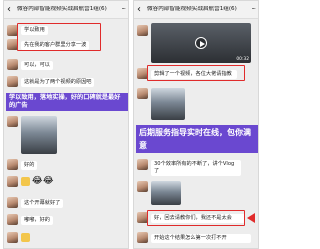 Image resolution: width=320 pixels, height=249 pixels. I want to click on message-bubble: 好的, so click(29, 165).